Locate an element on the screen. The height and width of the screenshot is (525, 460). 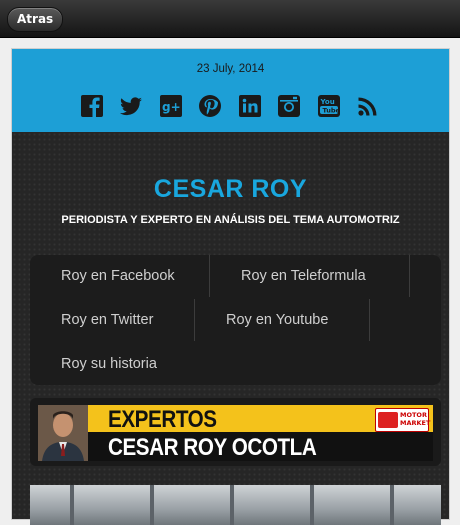
app-top-bar: Atras is located at coordinates (230, 19).